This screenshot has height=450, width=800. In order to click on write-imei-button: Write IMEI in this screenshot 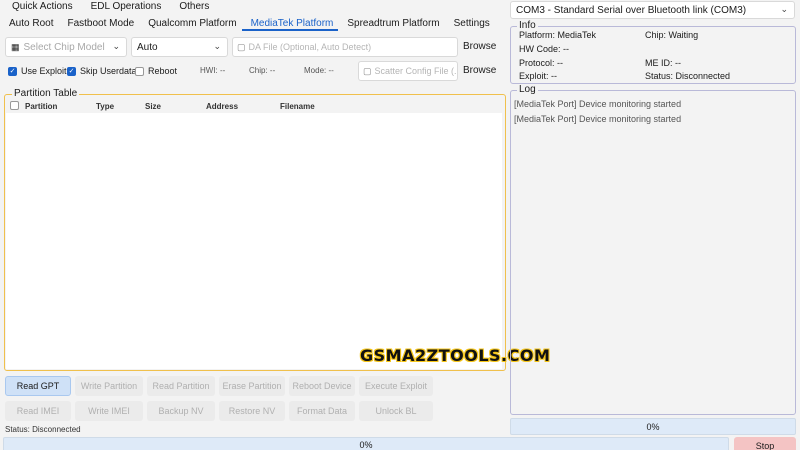, I will do `click(109, 411)`.